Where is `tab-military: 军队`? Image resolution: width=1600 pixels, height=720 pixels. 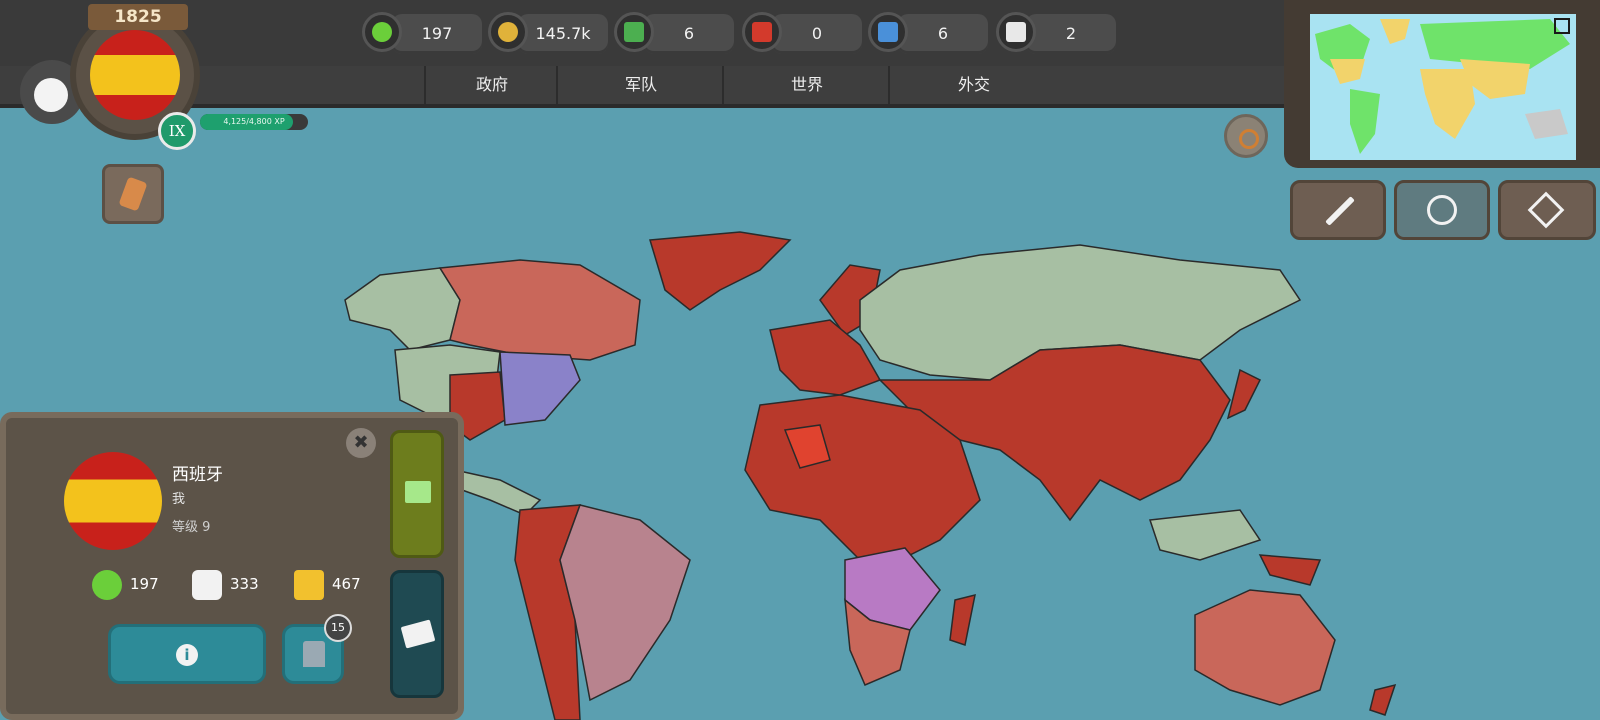 tab-military: 军队 is located at coordinates (640, 85).